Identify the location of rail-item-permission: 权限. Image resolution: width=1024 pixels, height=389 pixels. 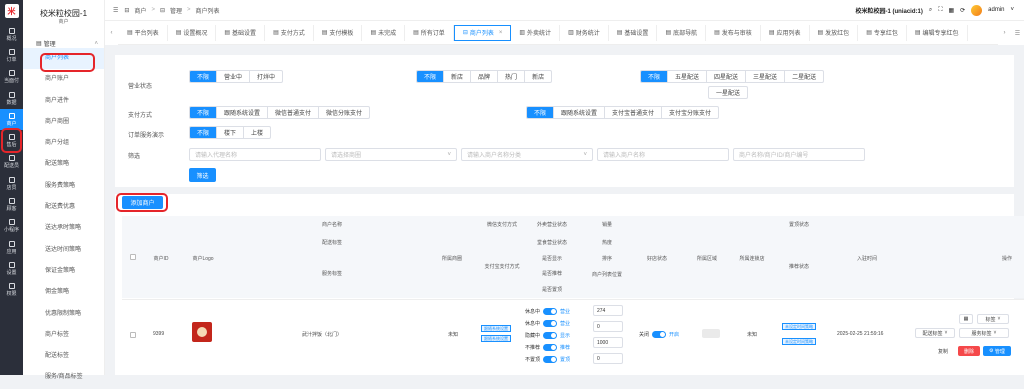
(11, 290).